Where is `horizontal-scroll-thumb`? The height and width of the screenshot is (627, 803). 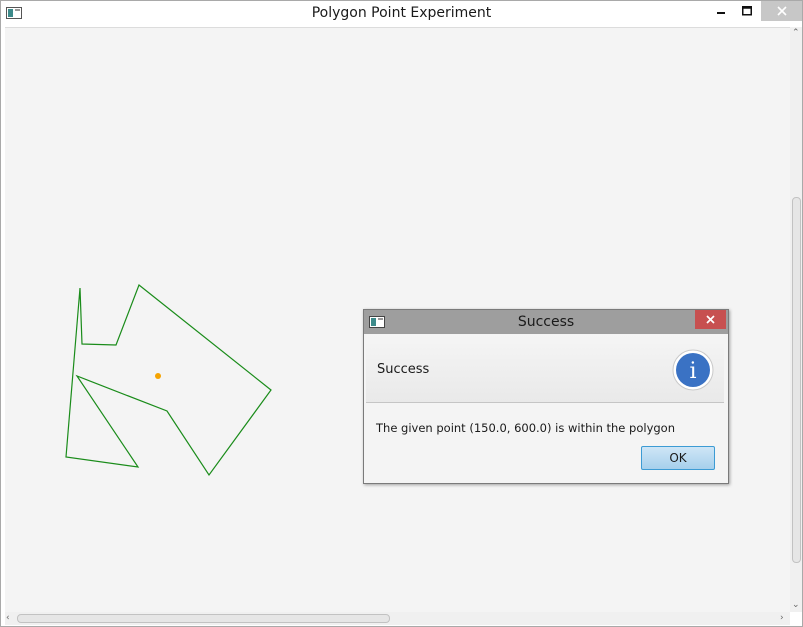 horizontal-scroll-thumb is located at coordinates (203, 618).